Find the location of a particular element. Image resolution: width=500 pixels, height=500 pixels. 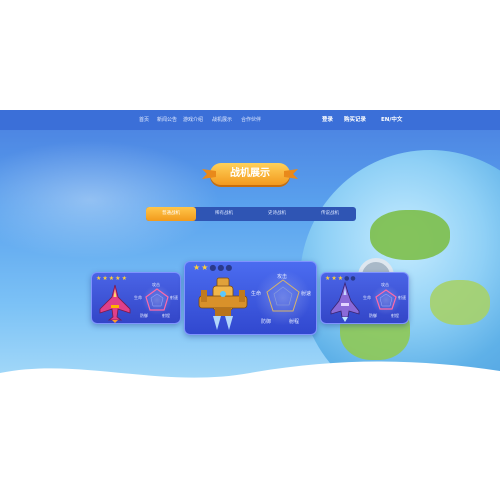

fighter-jet-pink-icon is located at coordinates (115, 303).